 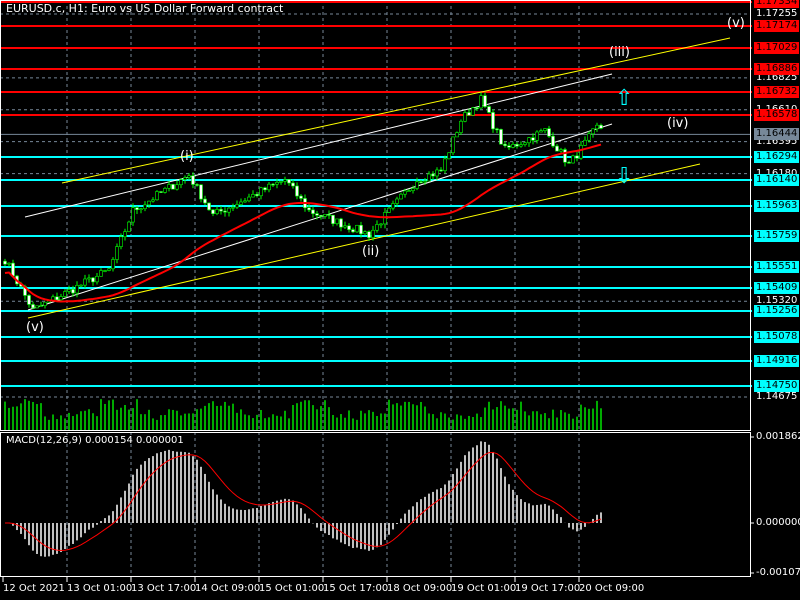 I want to click on red-level-label: 1.16886, so click(x=777, y=69).